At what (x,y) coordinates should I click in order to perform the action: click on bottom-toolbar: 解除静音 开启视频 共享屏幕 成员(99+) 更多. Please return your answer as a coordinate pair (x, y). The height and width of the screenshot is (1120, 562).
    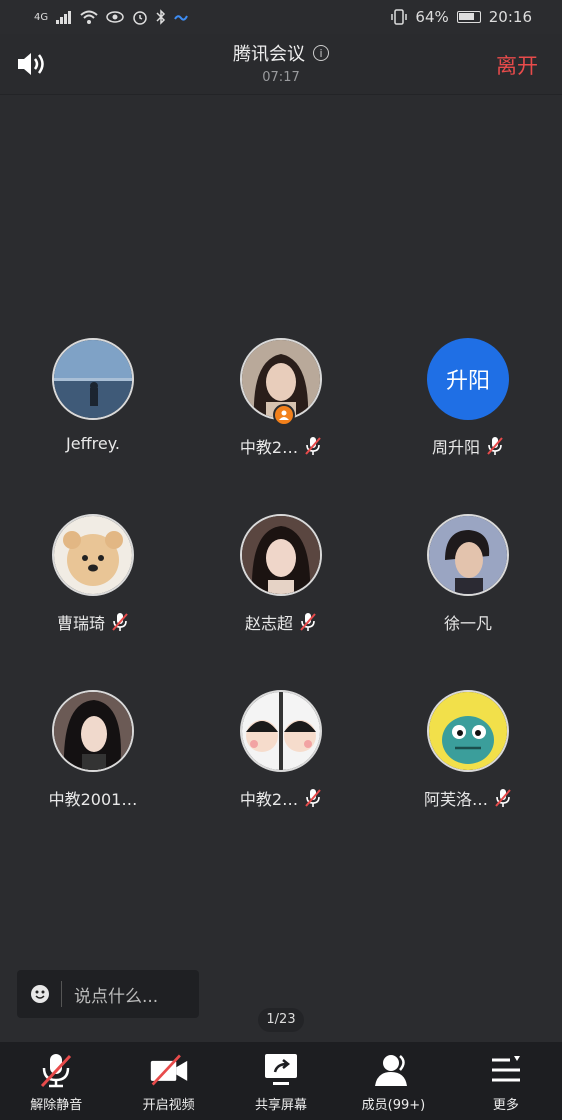
    Looking at the image, I should click on (281, 1081).